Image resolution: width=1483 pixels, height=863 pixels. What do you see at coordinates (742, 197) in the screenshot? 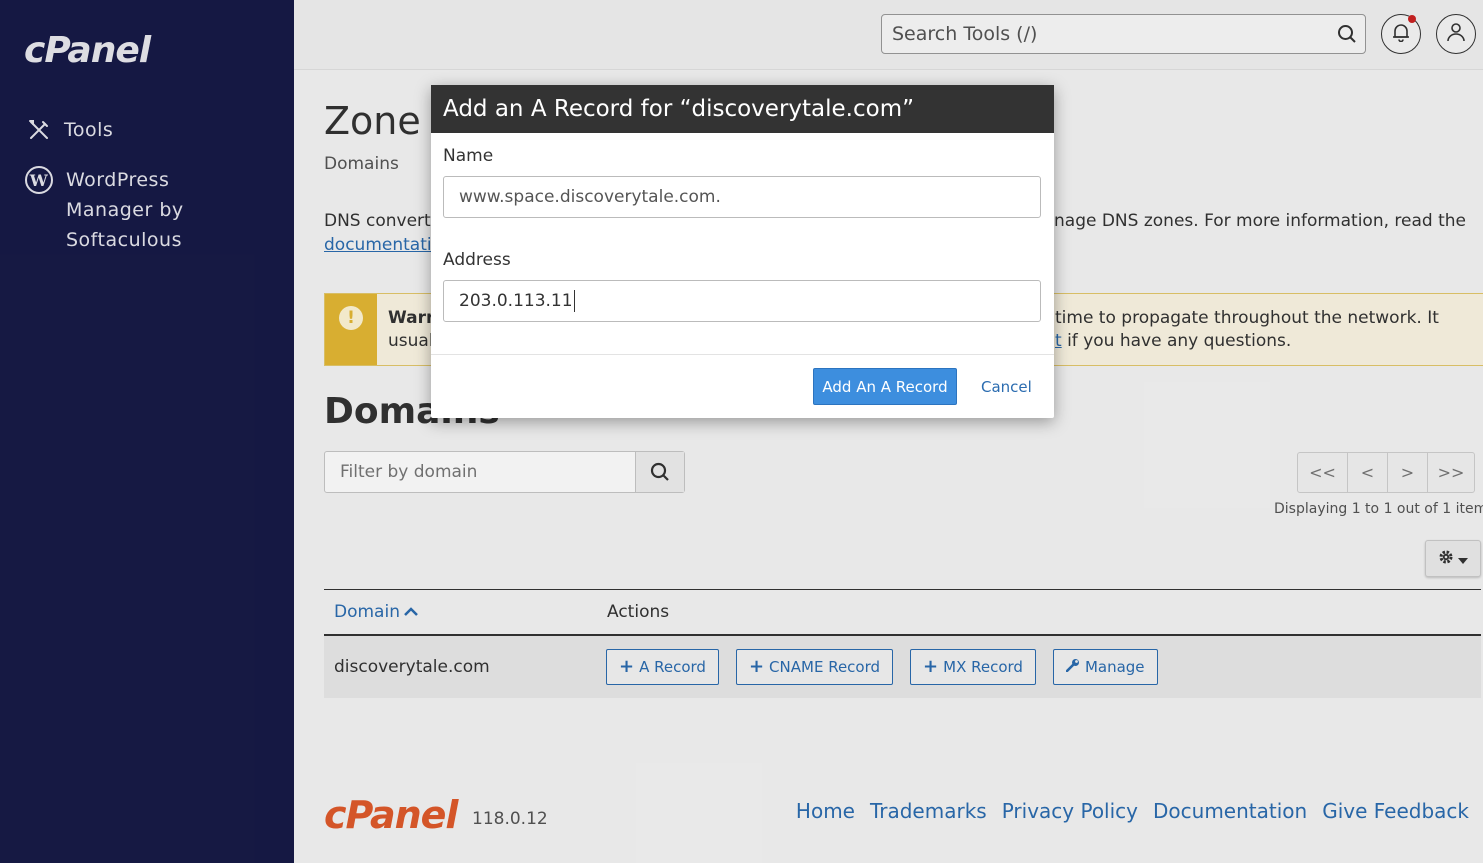
I see `name-input: www.space.discoverytale.com.` at bounding box center [742, 197].